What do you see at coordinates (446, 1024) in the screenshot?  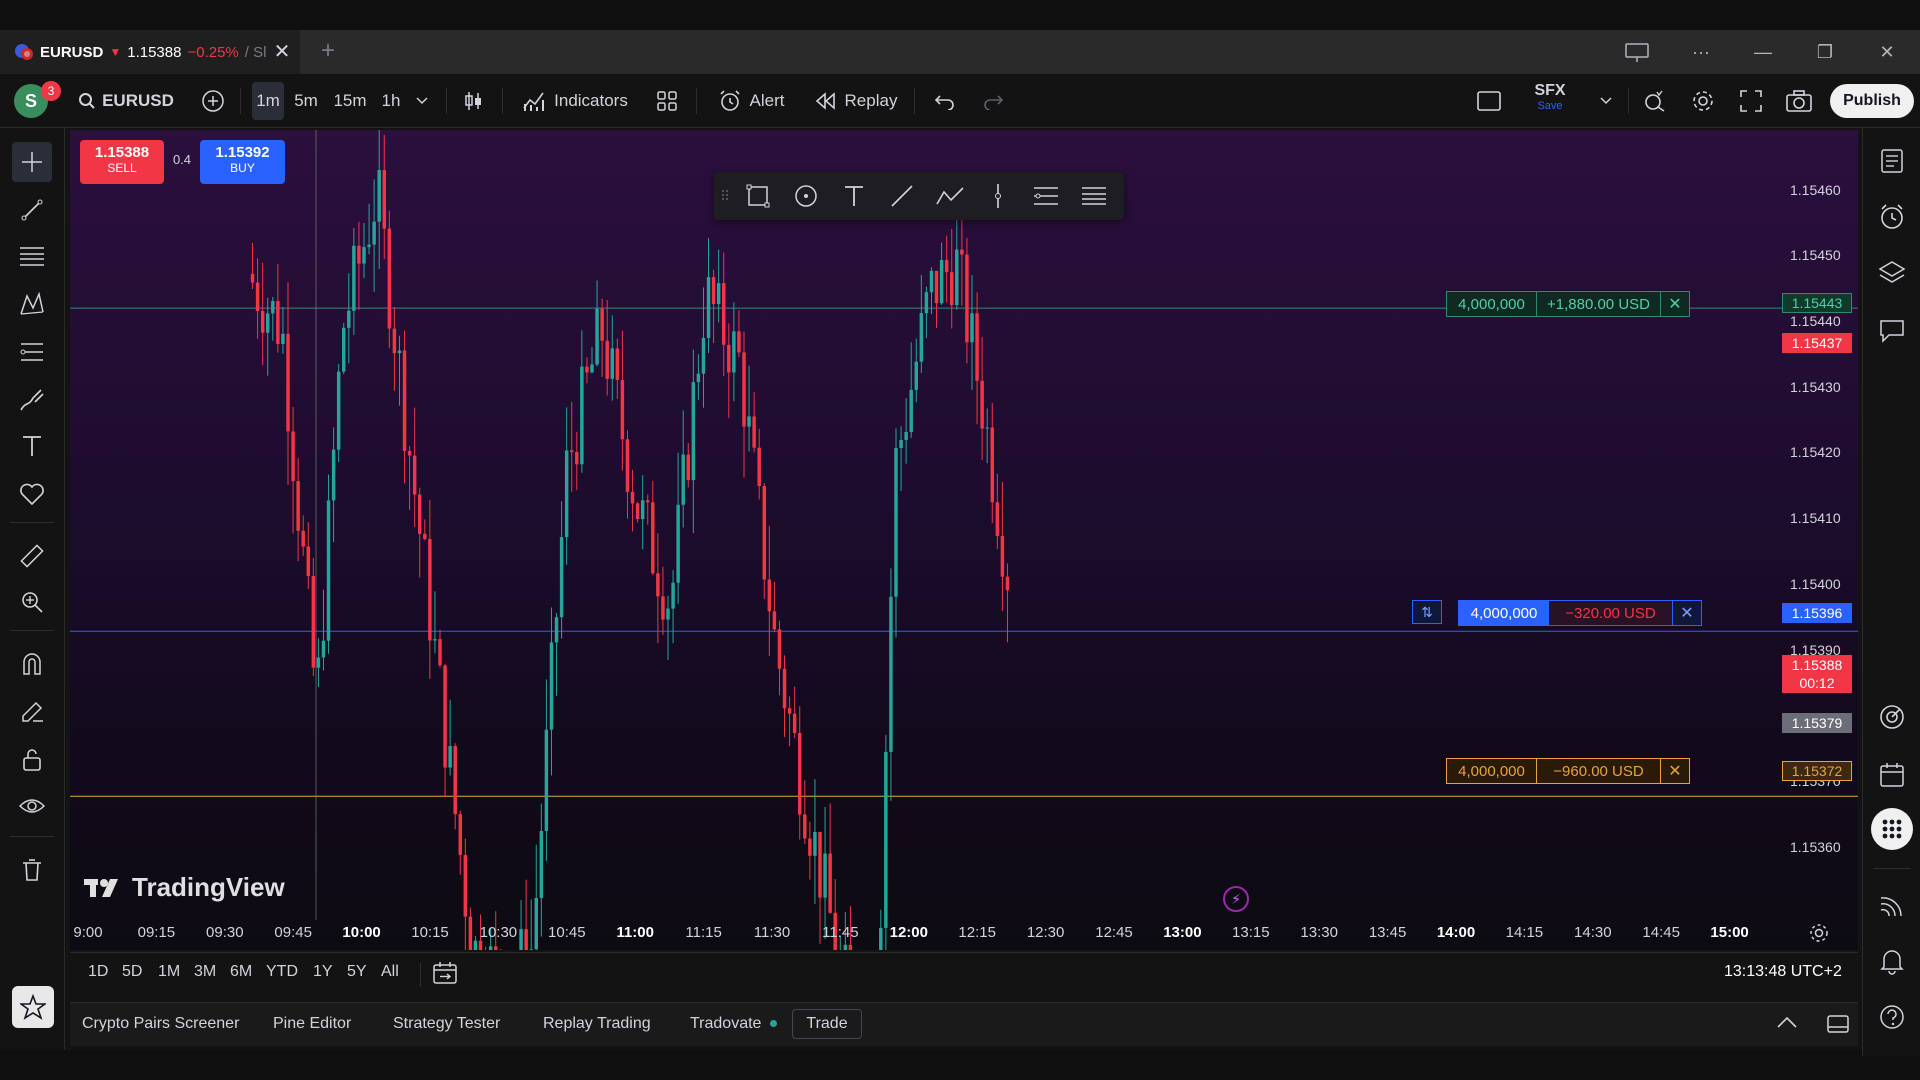 I see `tab-strategy-tester: Strategy Tester` at bounding box center [446, 1024].